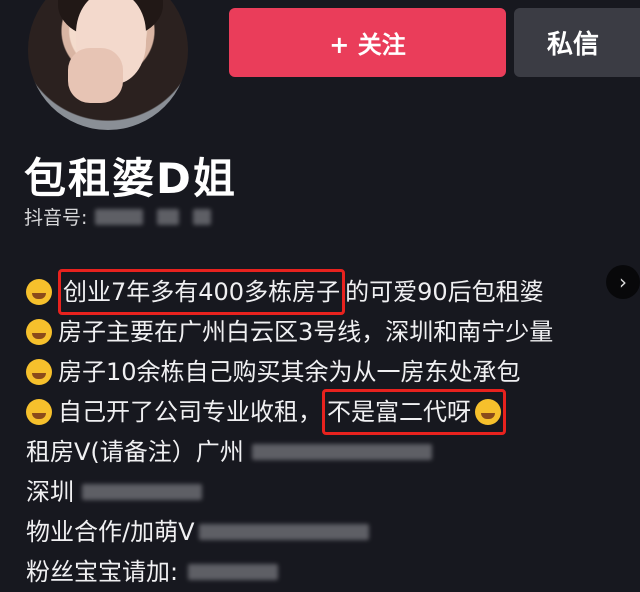 Image resolution: width=640 pixels, height=592 pixels. I want to click on bio-line-7: 物业合作/加萌V, so click(331, 532).